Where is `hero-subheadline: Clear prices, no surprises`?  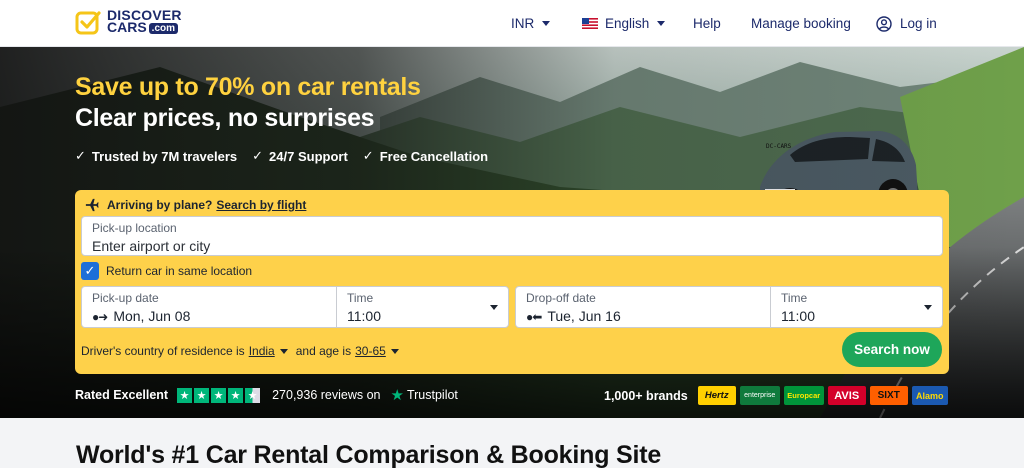
hero-subheadline: Clear prices, no surprises is located at coordinates (225, 118).